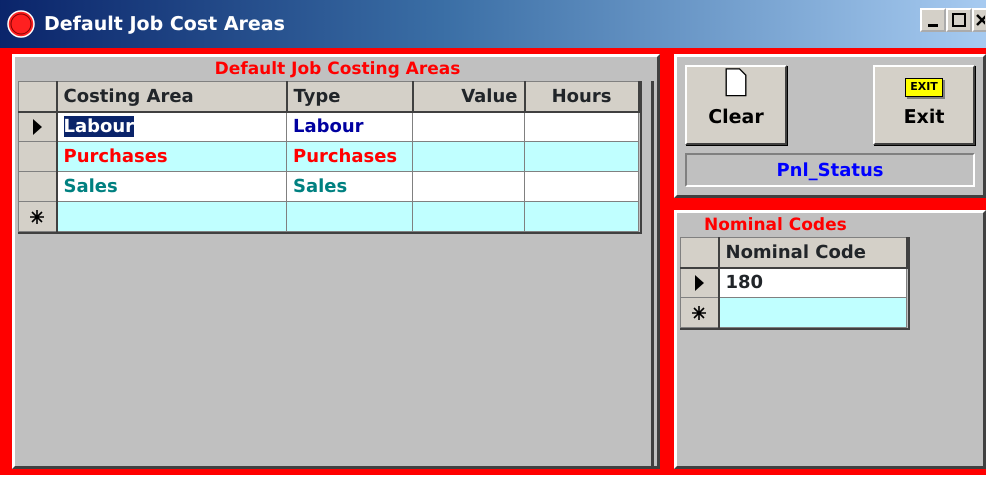  I want to click on exit-icon: EXIT, so click(924, 87).